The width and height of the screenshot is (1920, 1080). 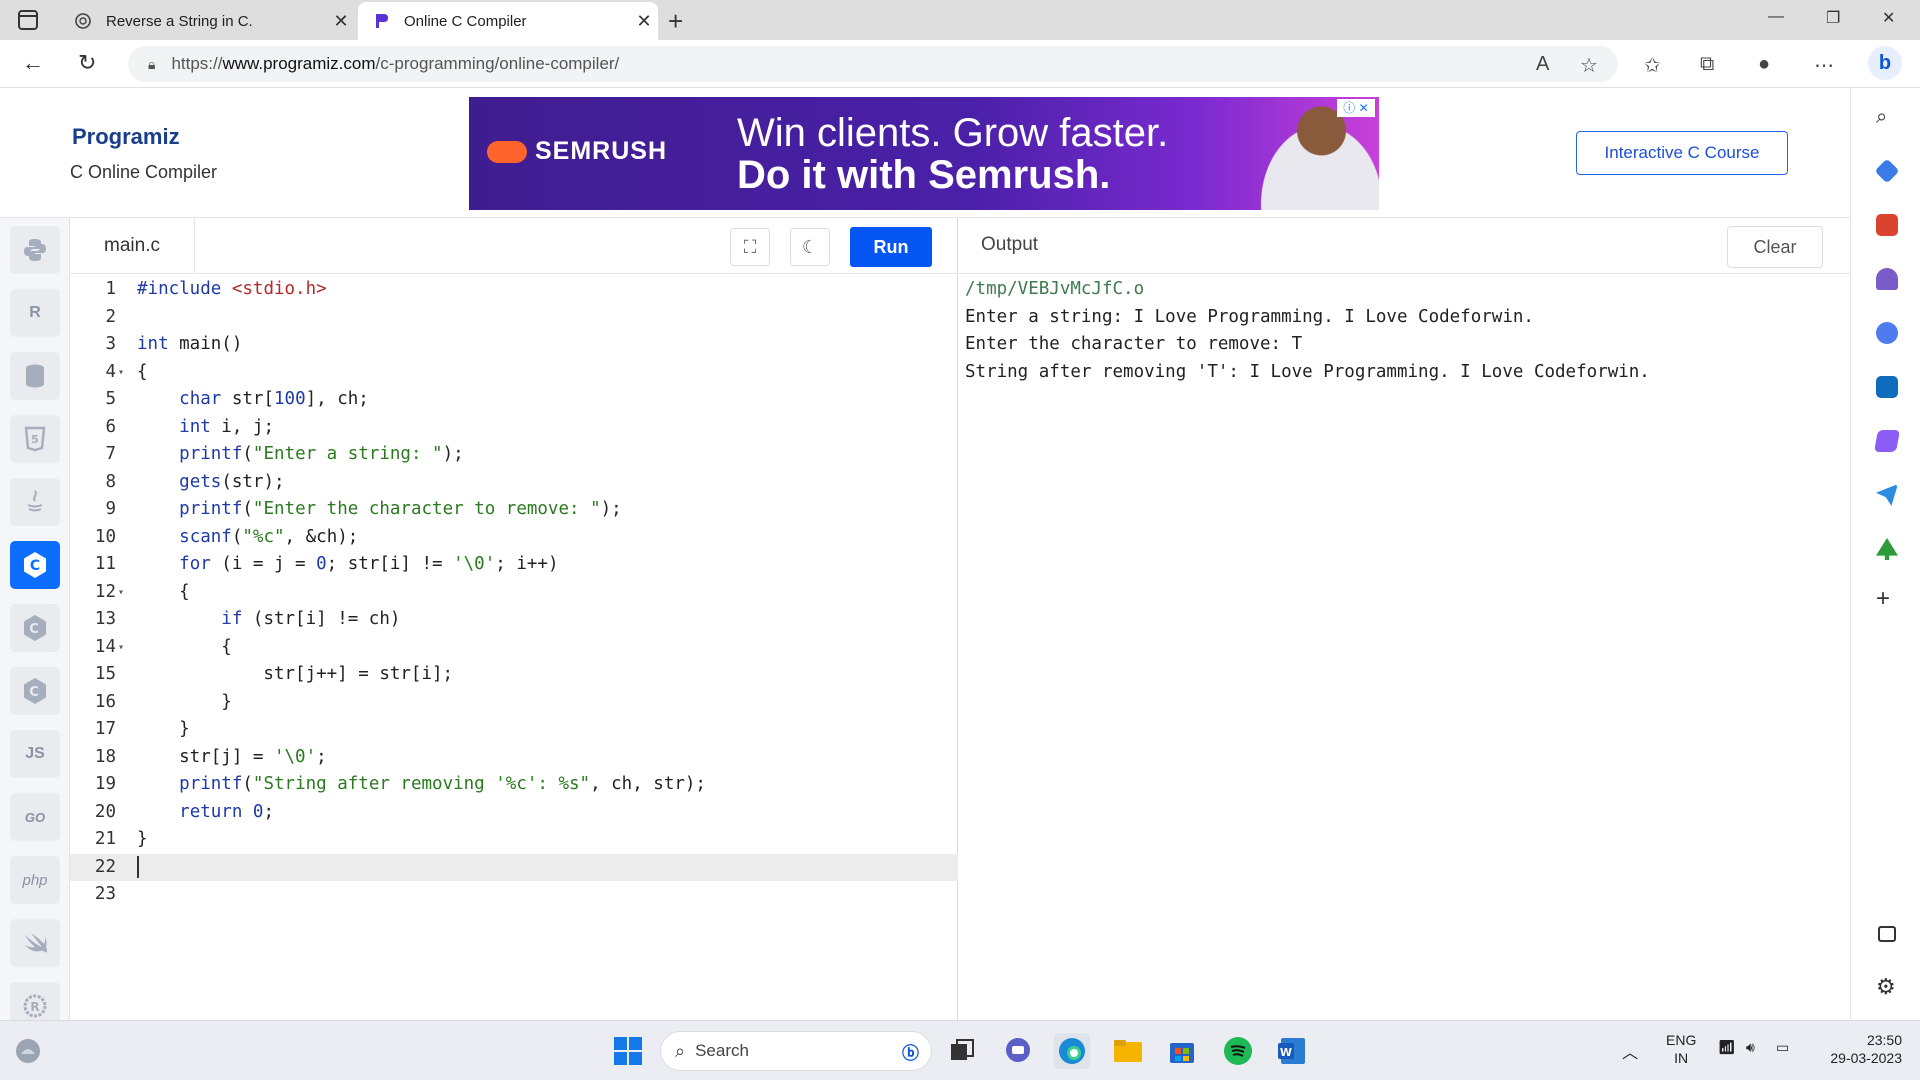 I want to click on taskbar-search: ⌕ Search ⓑ, so click(x=796, y=1051).